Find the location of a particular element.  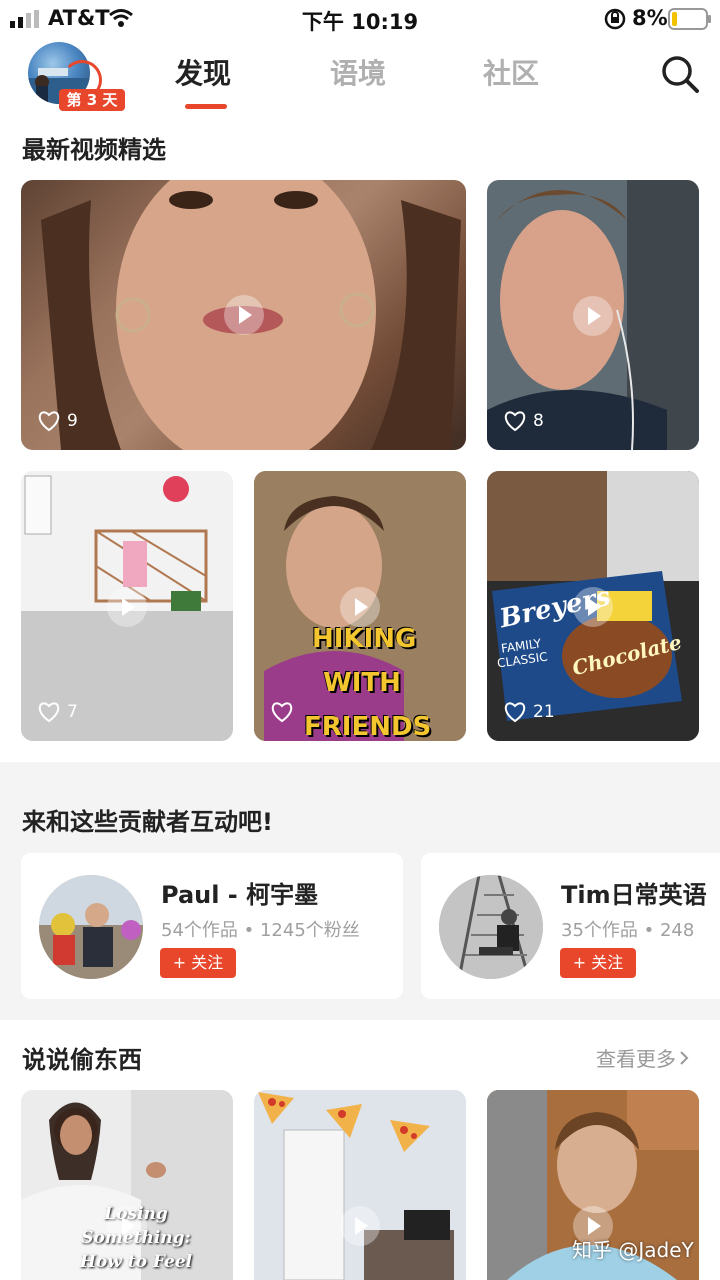

like-counter: 7 is located at coordinates (57, 712).